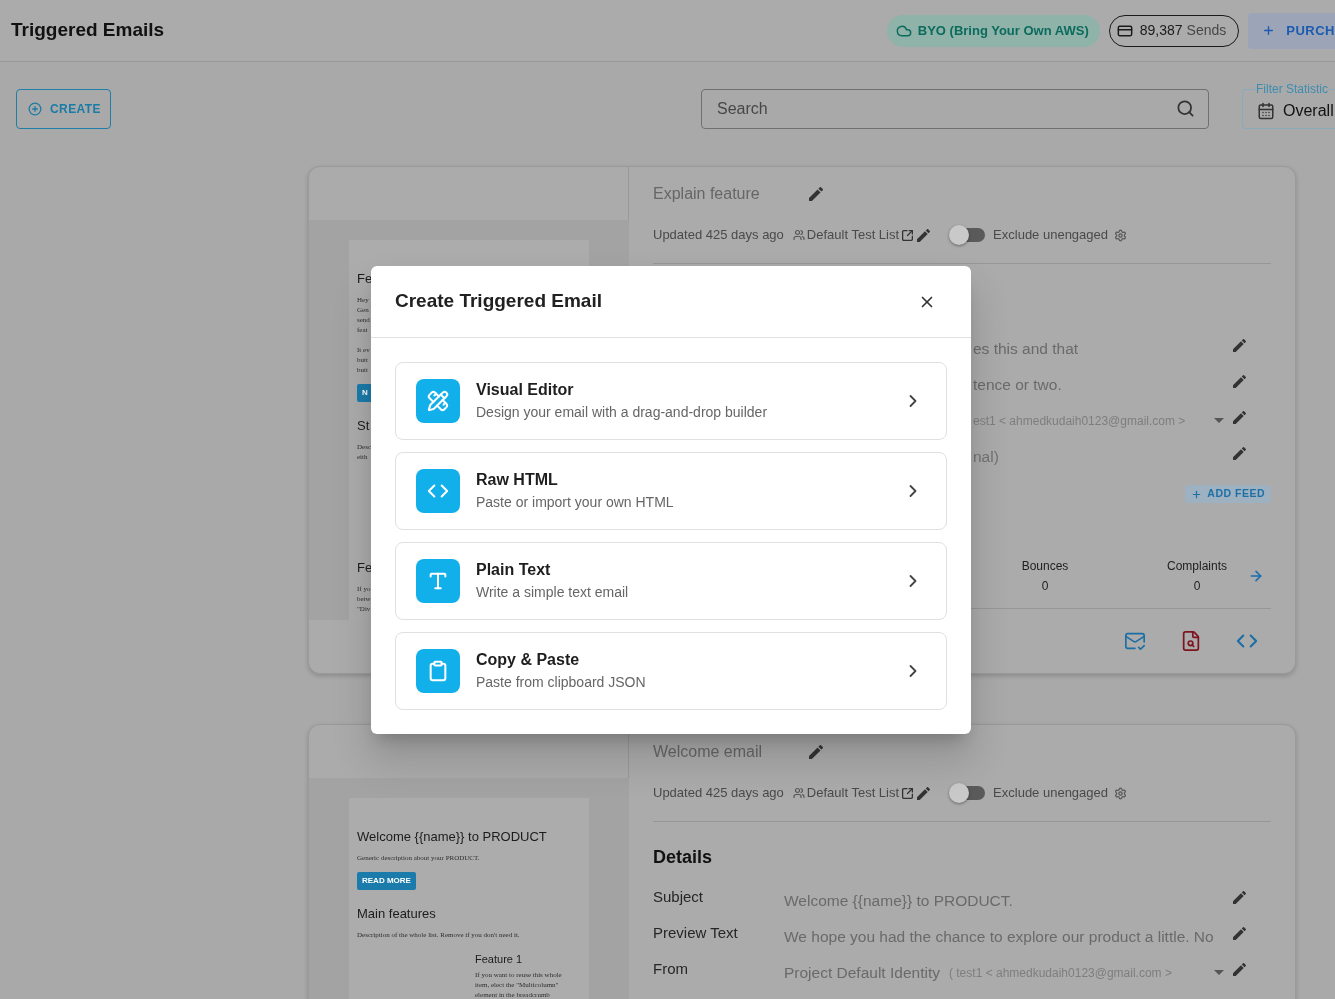 This screenshot has height=999, width=1335. Describe the element at coordinates (671, 671) in the screenshot. I see `option-card: Copy & Paste Paste from clipboard JSON` at that location.